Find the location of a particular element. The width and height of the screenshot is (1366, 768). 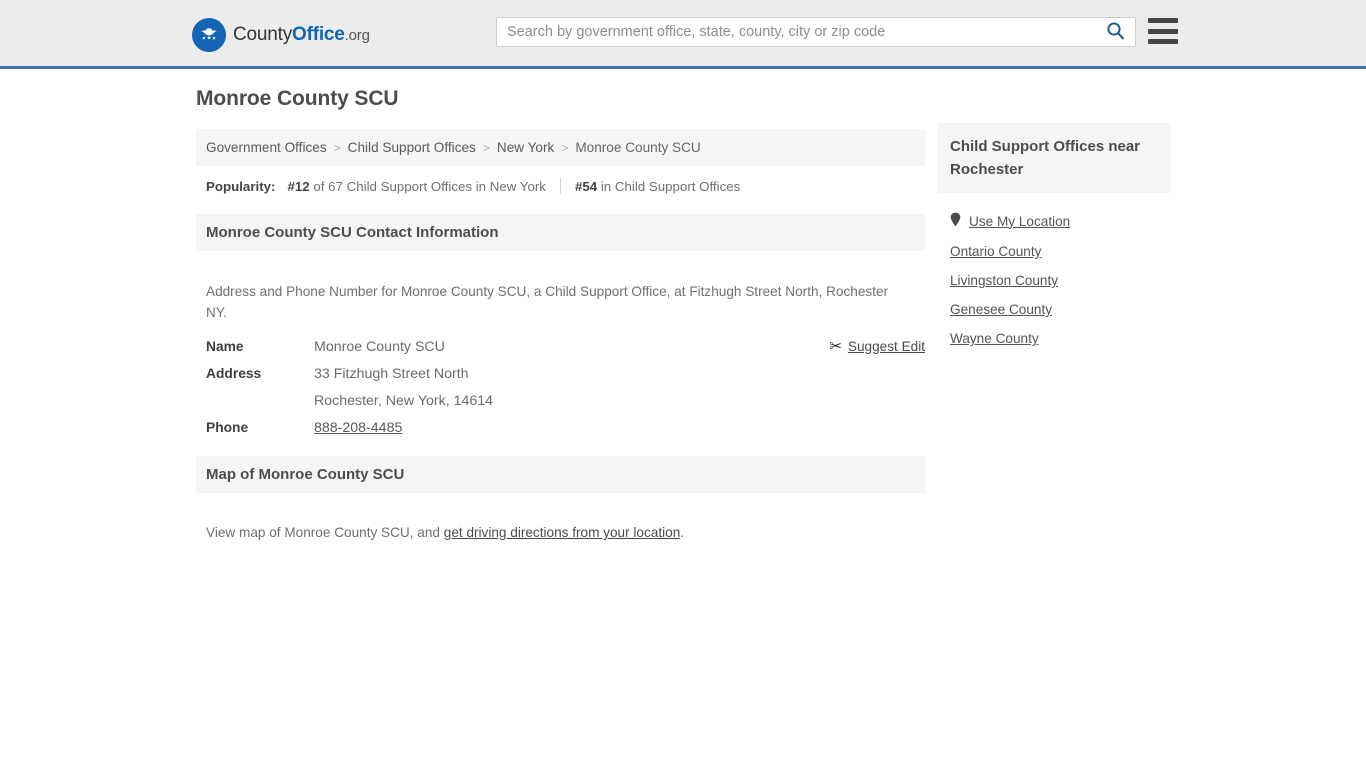

popularity-rank-national: #54 is located at coordinates (586, 186).